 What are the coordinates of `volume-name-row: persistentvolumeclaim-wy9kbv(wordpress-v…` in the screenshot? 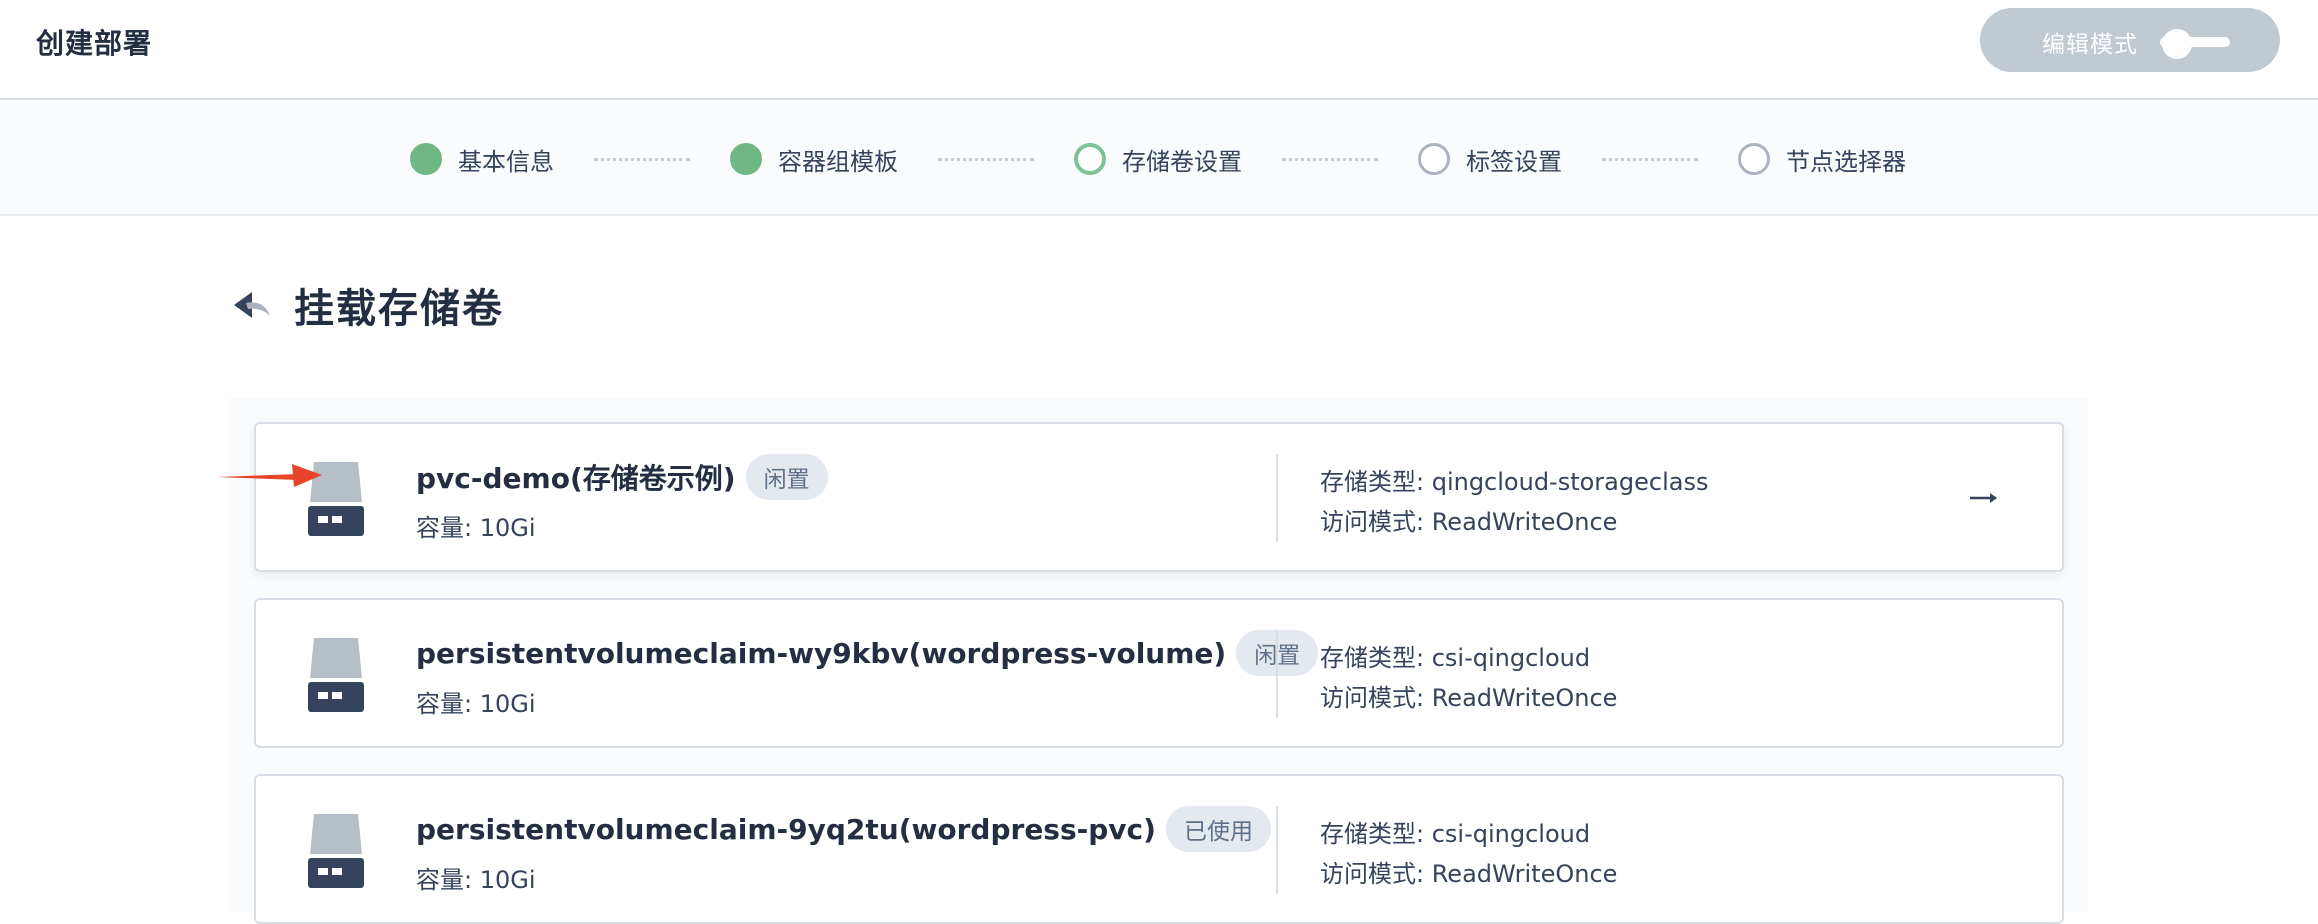 It's located at (867, 653).